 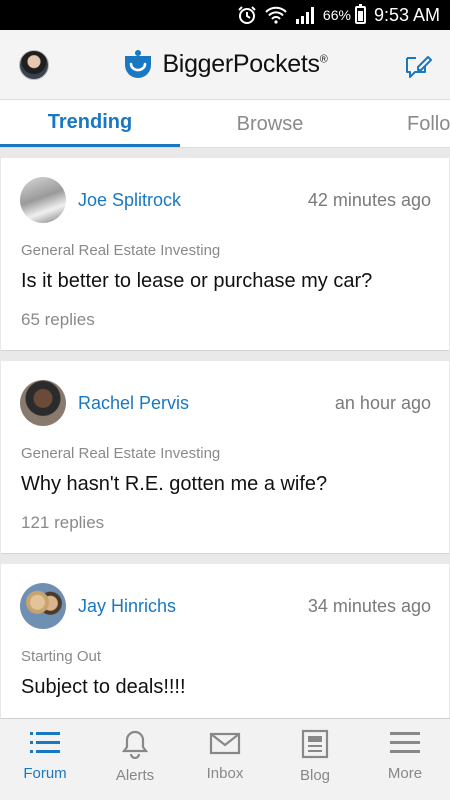 What do you see at coordinates (90, 123) in the screenshot?
I see `tab-trending: Trending` at bounding box center [90, 123].